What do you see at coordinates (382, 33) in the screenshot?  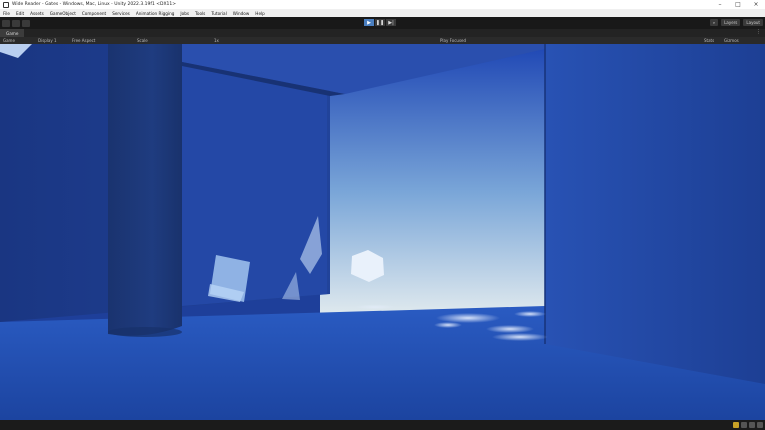 I see `game-tab-strip: Game ⋮` at bounding box center [382, 33].